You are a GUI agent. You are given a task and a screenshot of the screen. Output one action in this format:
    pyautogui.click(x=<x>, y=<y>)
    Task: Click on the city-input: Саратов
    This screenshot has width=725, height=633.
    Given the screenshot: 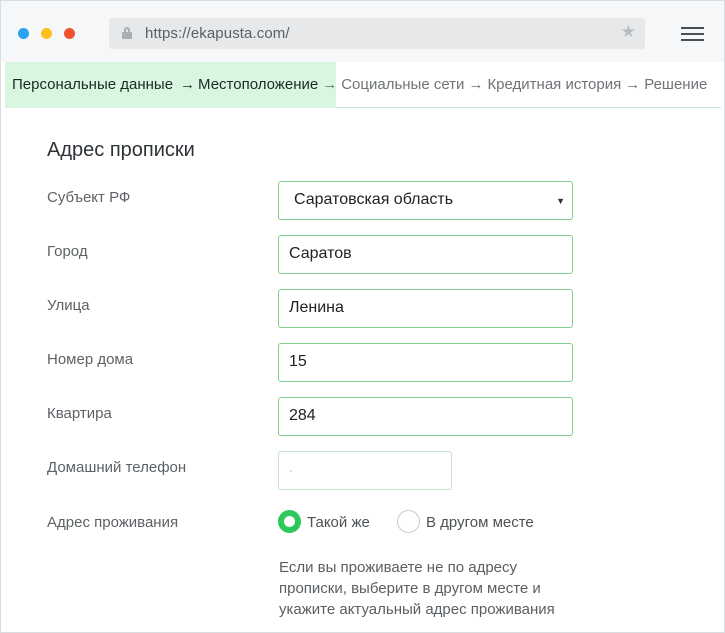 What is the action you would take?
    pyautogui.click(x=425, y=254)
    